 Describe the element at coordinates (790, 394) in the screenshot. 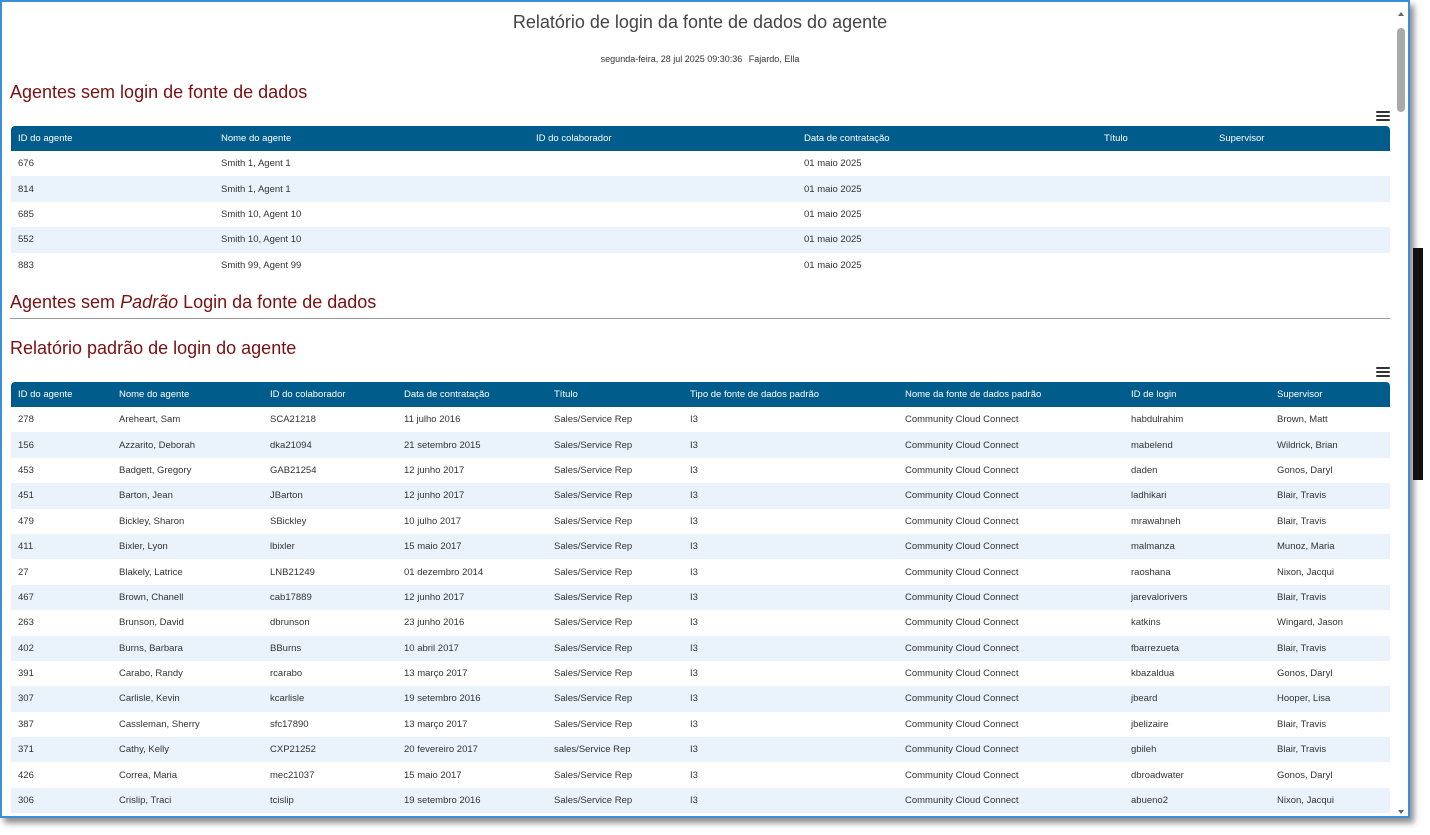

I see `column-header: Tipo de fonte de dados padrão` at that location.